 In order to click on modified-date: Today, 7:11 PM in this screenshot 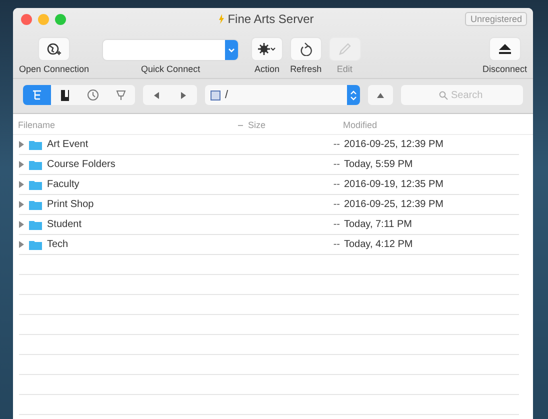, I will do `click(378, 224)`.